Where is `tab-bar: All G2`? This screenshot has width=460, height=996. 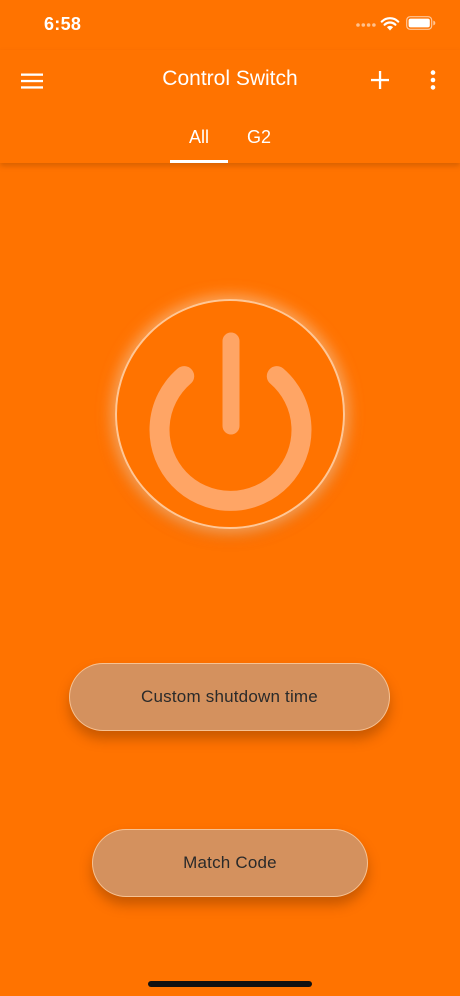 tab-bar: All G2 is located at coordinates (230, 138).